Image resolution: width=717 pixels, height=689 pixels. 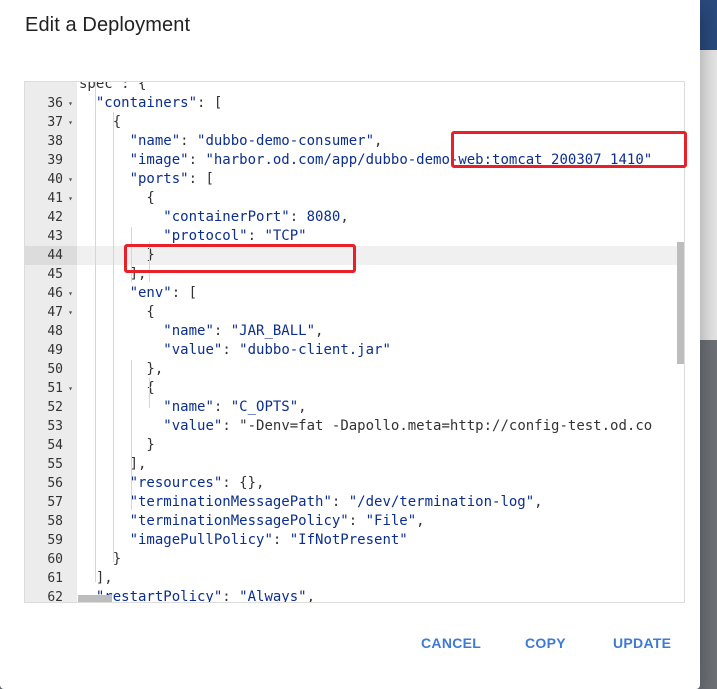 I want to click on dialog-title: Edit a Deployment, so click(x=108, y=25).